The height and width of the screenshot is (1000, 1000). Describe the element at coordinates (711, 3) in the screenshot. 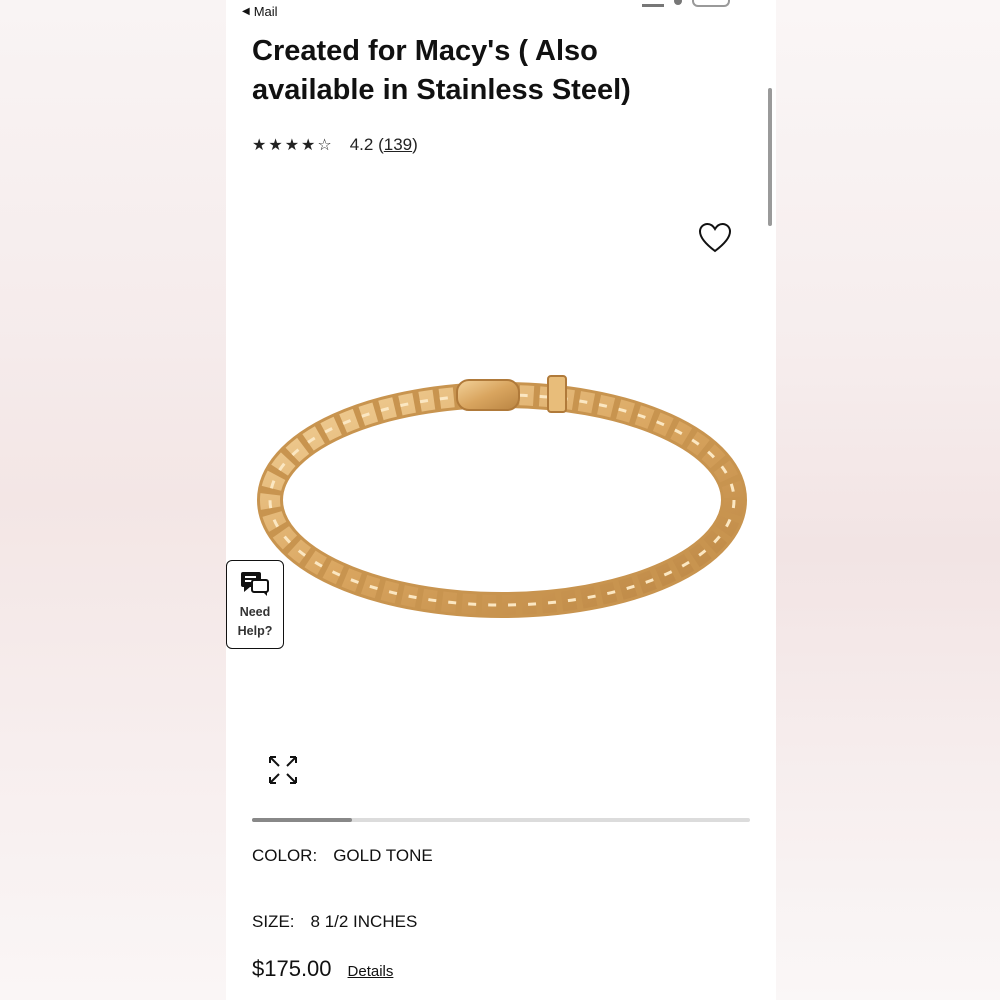

I see `battery-icon` at that location.